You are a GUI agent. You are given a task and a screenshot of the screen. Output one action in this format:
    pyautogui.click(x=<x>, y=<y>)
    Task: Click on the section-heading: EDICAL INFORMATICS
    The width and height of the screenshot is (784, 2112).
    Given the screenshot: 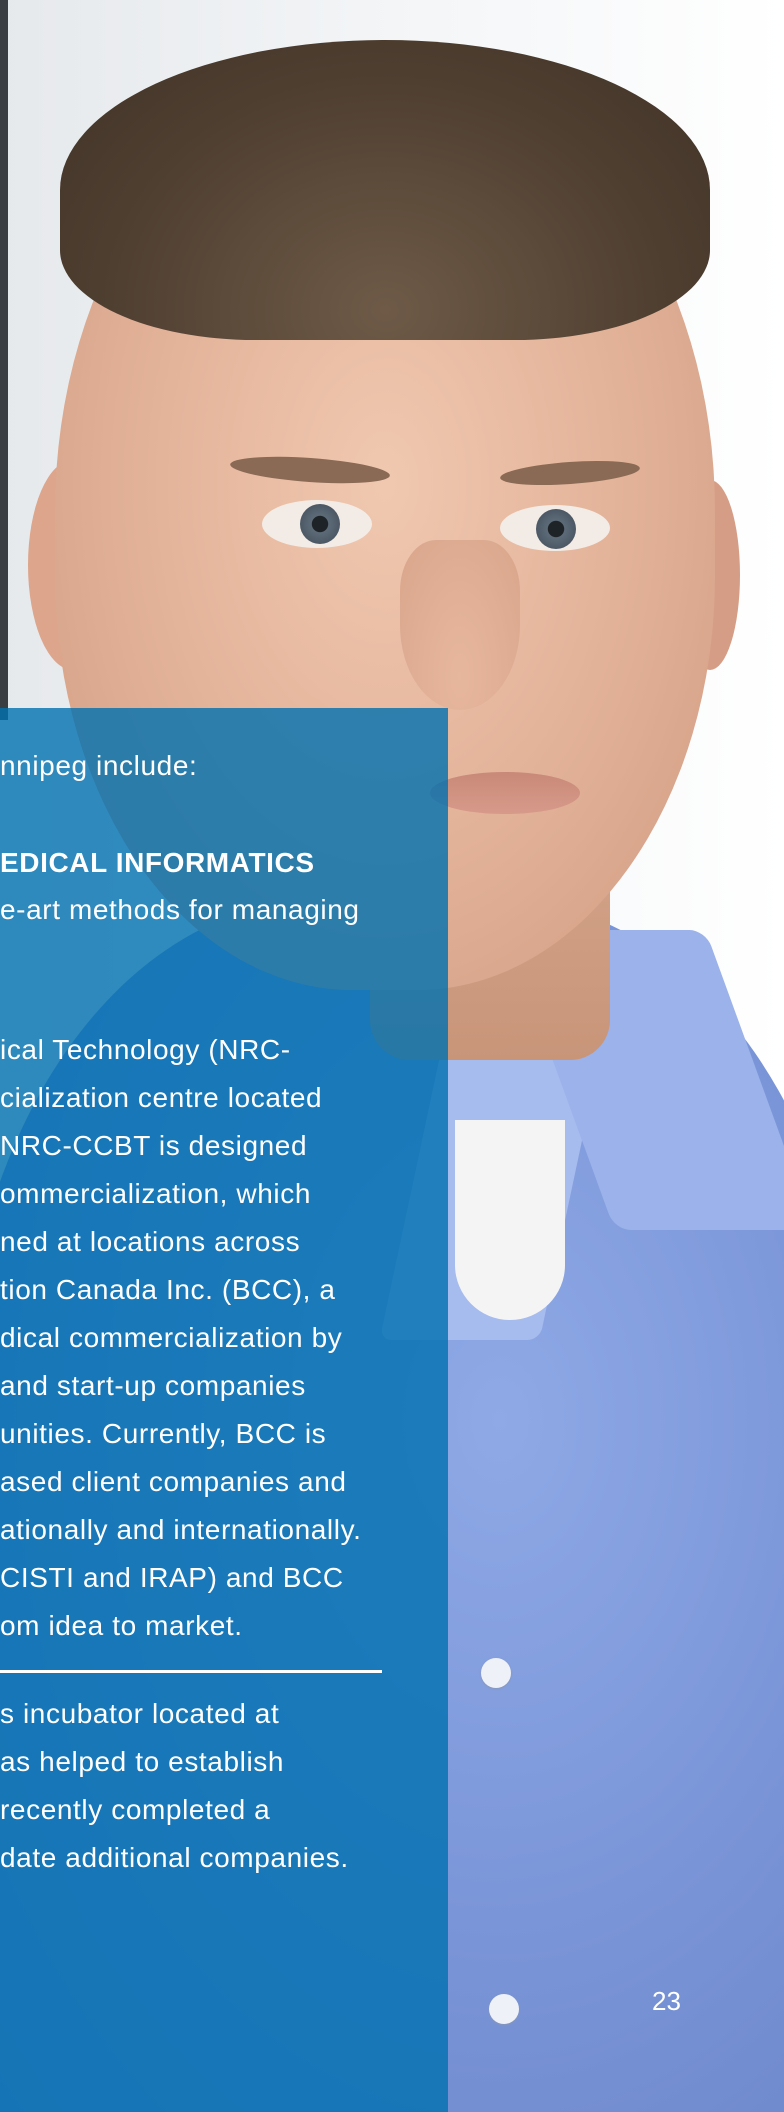 What is the action you would take?
    pyautogui.click(x=157, y=862)
    